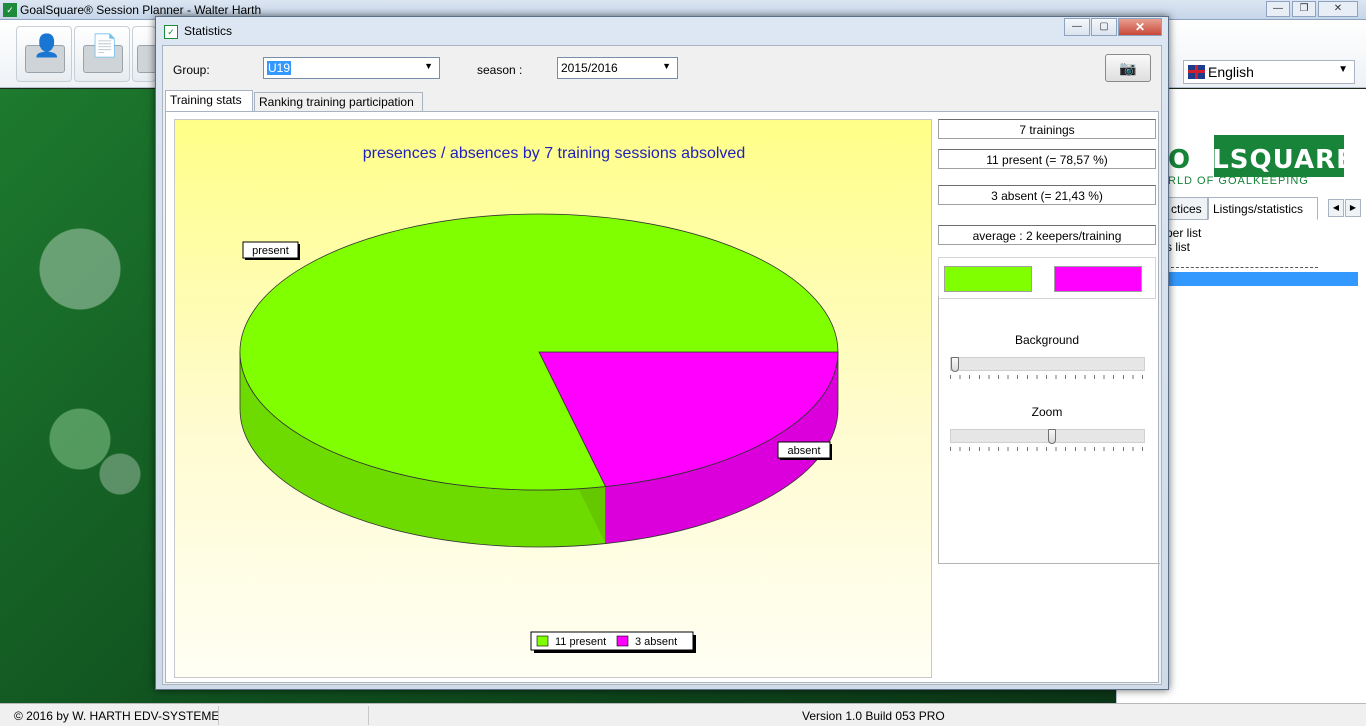 The width and height of the screenshot is (1366, 726). I want to click on average-field: average : 2 keepers/training, so click(1047, 235).